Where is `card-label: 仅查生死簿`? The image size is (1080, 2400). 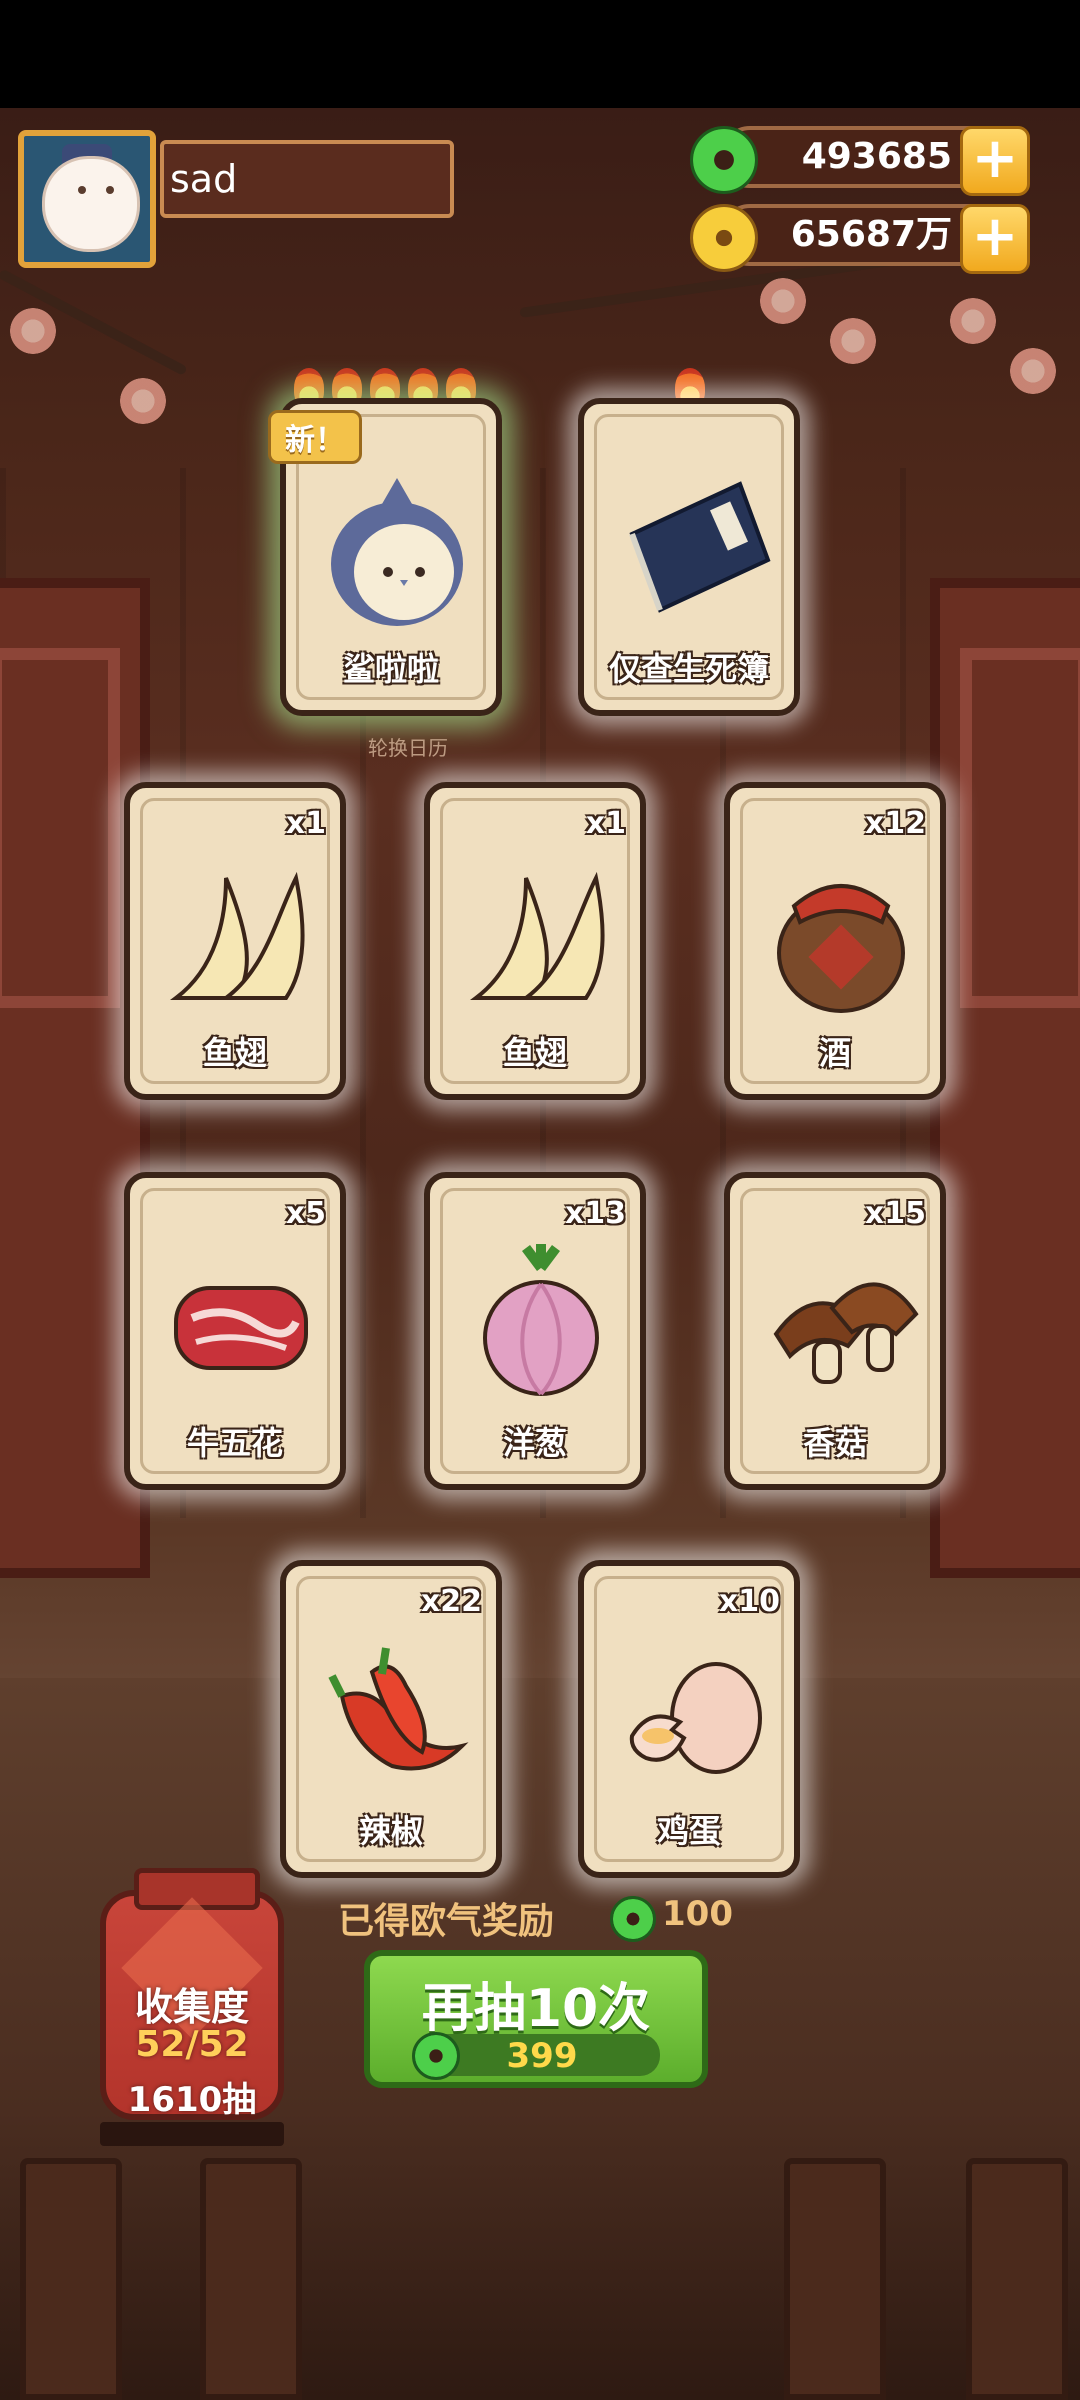 card-label: 仅查生死簿 is located at coordinates (688, 669).